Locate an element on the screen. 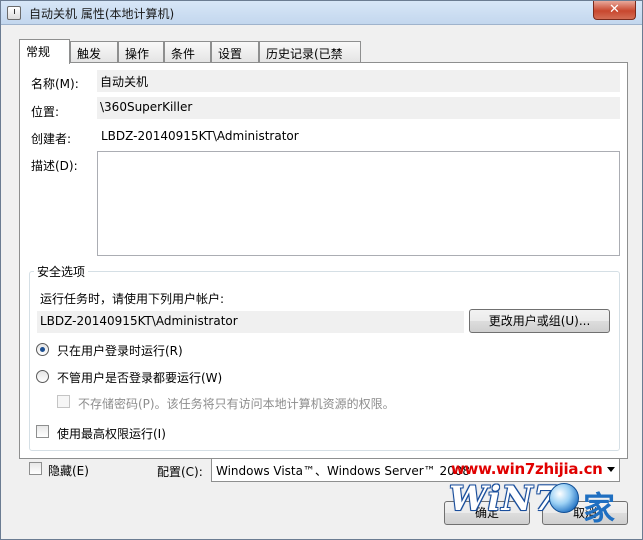 Image resolution: width=643 pixels, height=540 pixels. run-as-label: 运行任务时，请使用下列用户帐户: is located at coordinates (132, 299).